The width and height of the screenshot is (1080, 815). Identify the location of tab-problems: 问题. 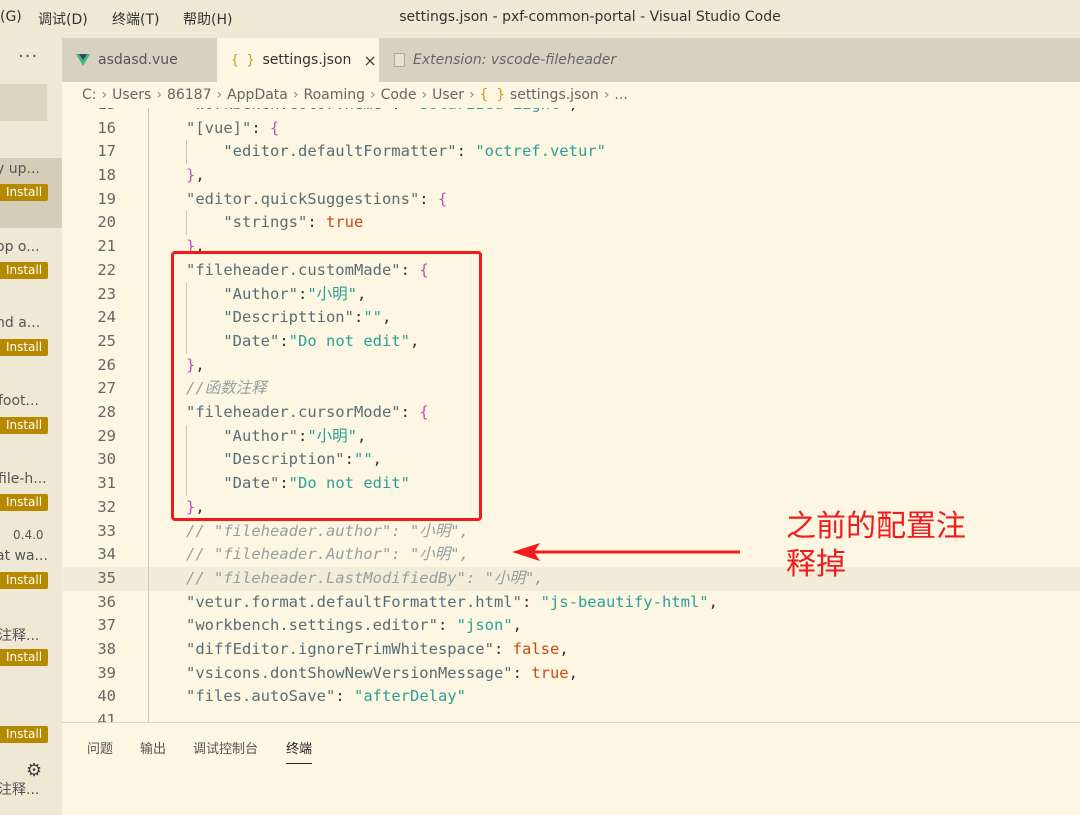
(100, 747).